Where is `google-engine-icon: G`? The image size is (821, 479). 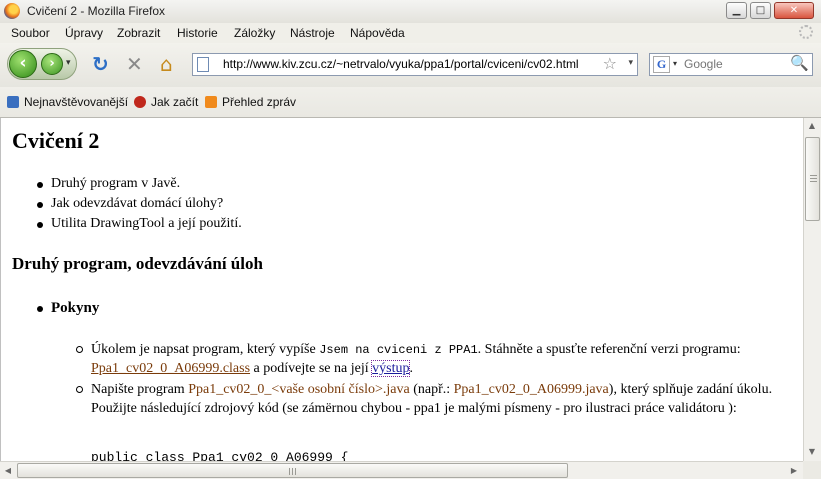
google-engine-icon: G is located at coordinates (661, 64).